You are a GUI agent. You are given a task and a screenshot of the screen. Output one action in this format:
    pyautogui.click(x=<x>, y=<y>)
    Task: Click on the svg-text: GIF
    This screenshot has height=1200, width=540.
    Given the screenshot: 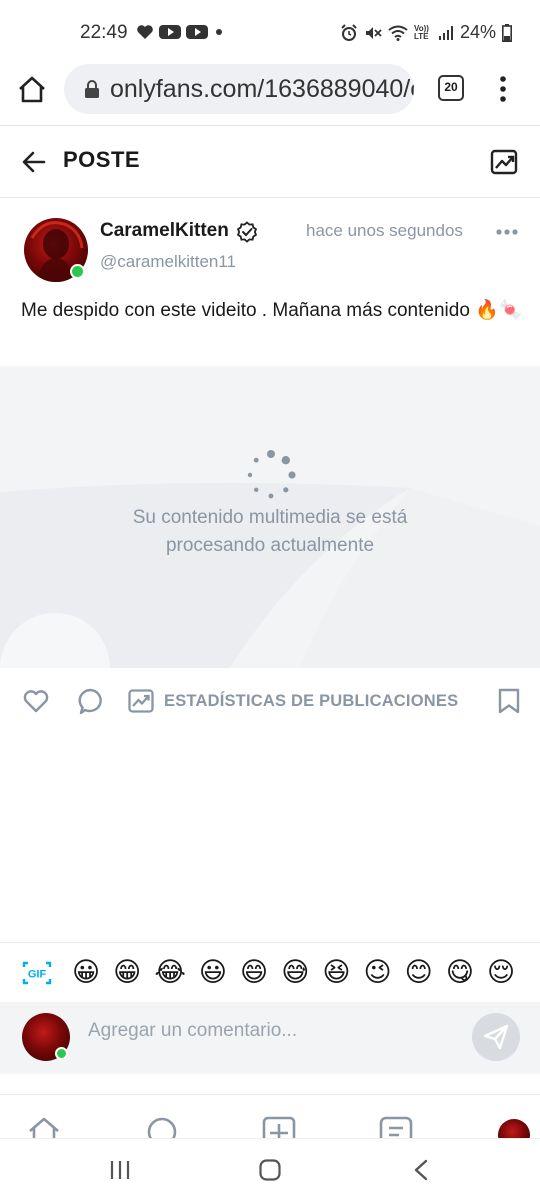 What is the action you would take?
    pyautogui.click(x=37, y=975)
    